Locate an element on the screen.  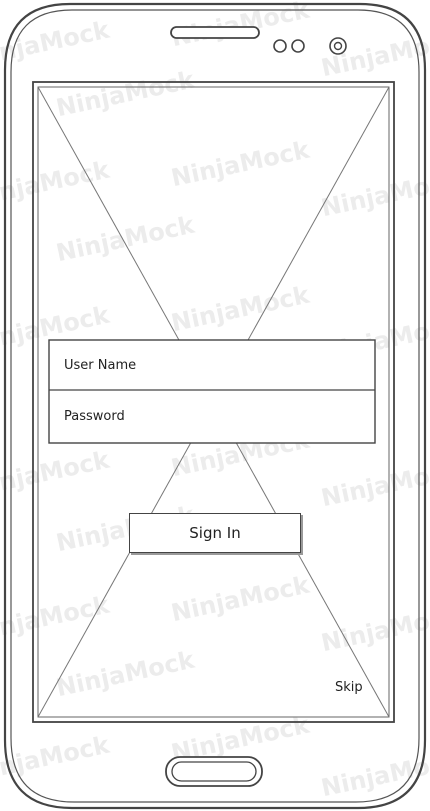
password-placeholder: Password is located at coordinates (94, 416).